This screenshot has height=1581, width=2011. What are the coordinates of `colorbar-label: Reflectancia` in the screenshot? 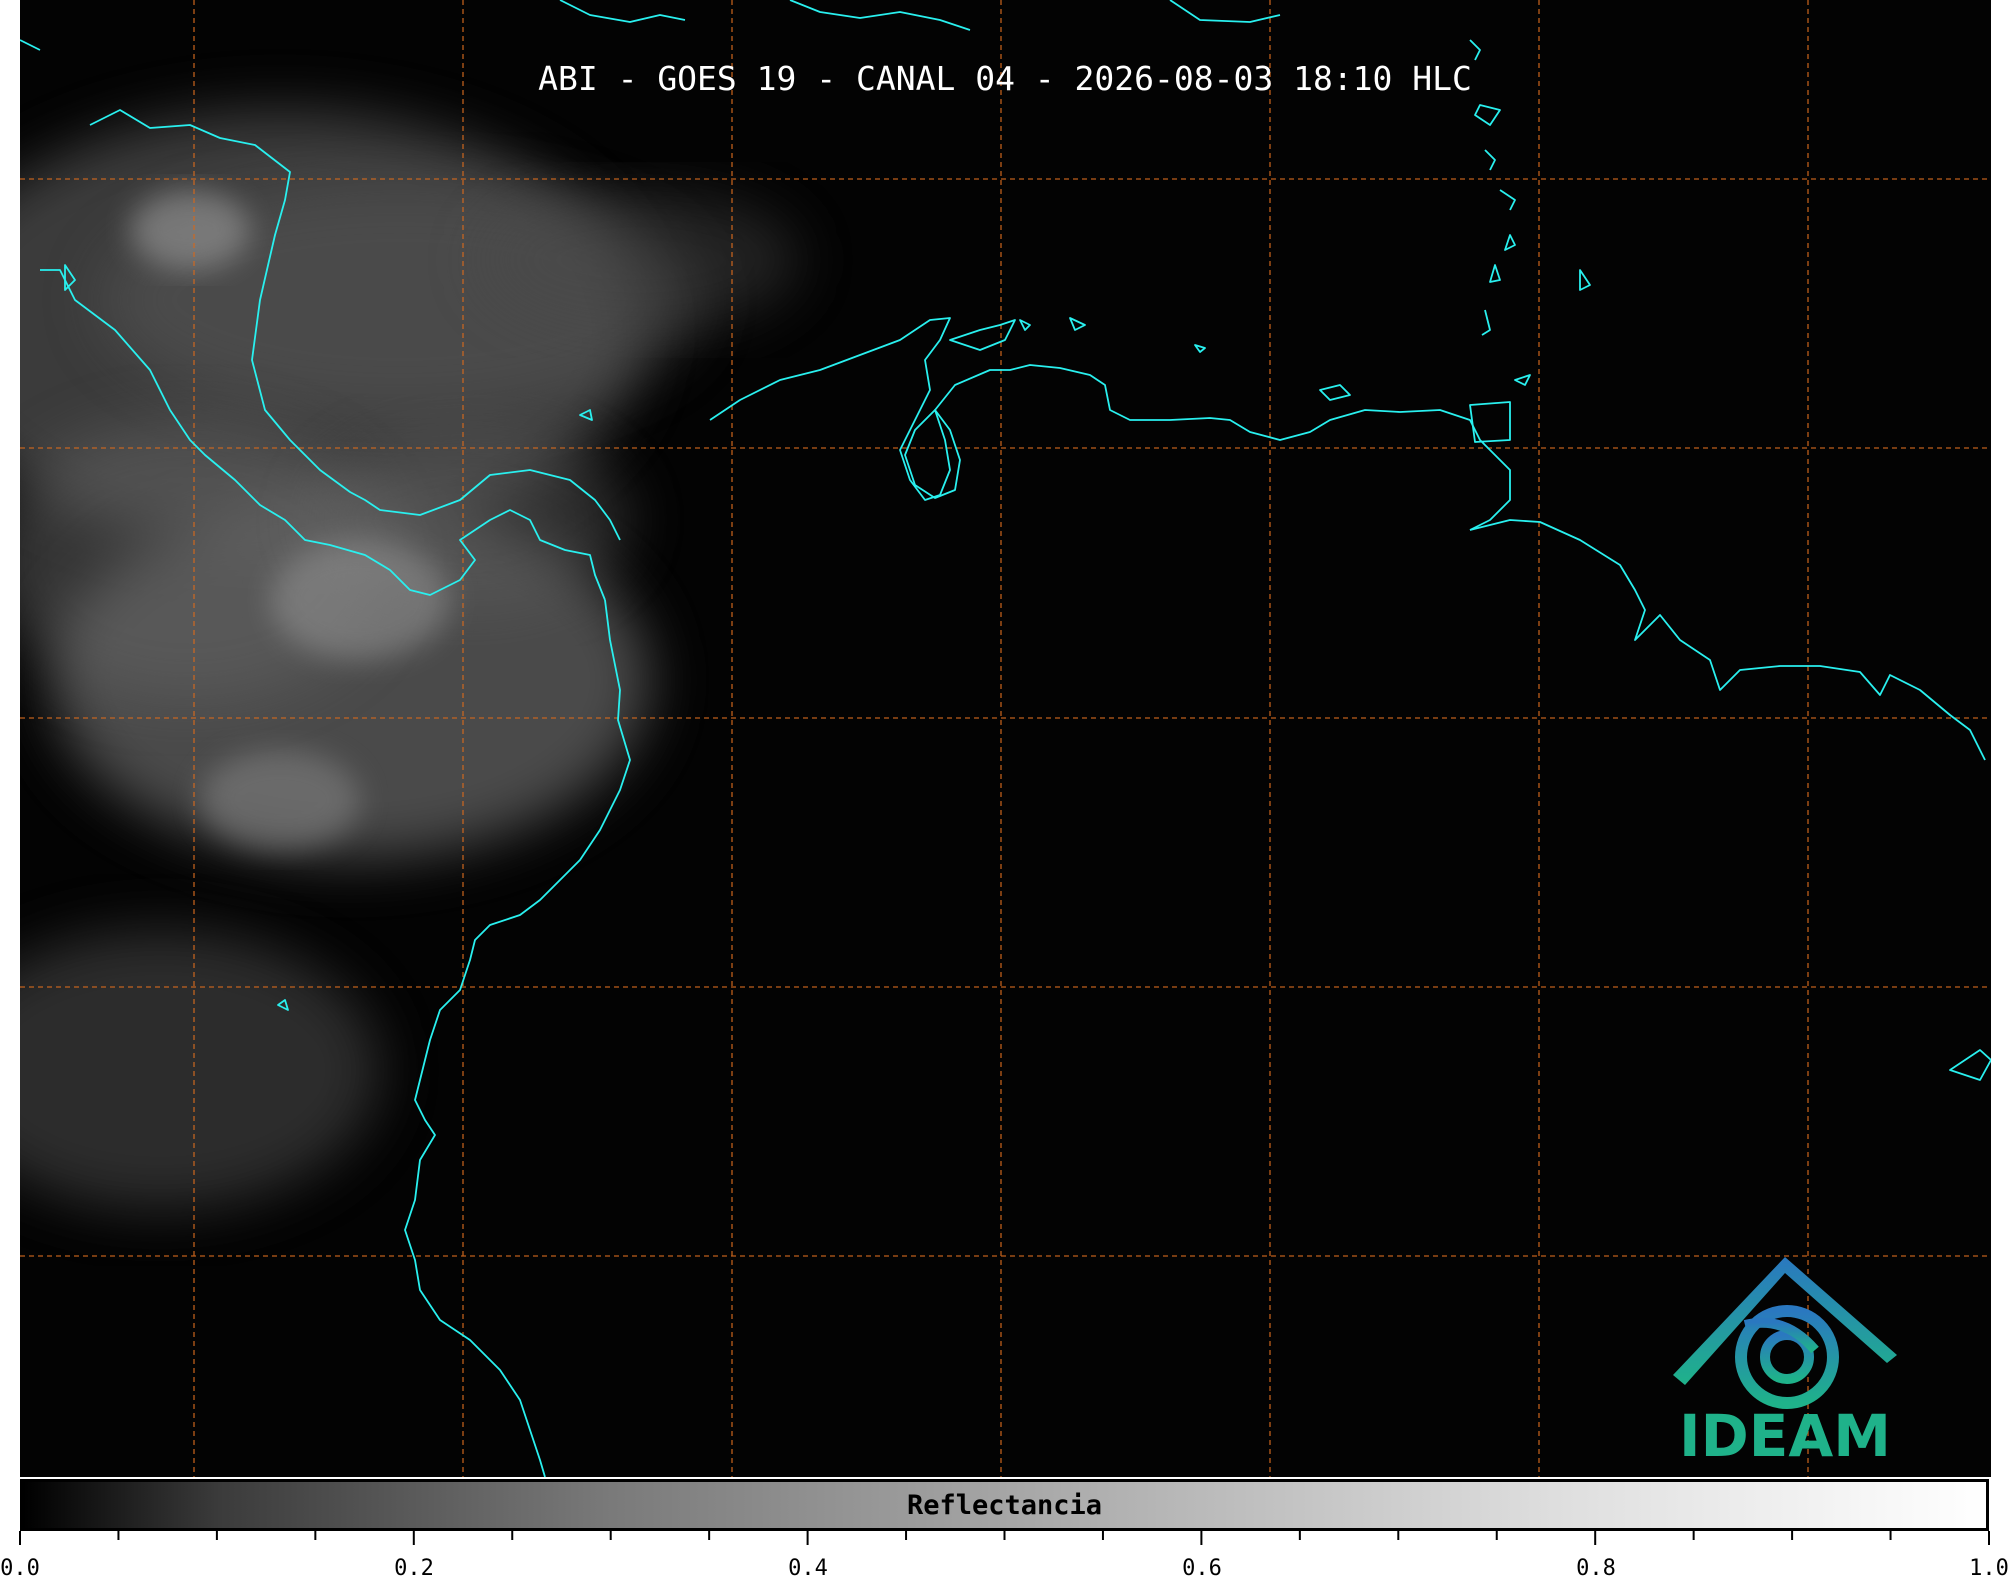 It's located at (1004, 1505).